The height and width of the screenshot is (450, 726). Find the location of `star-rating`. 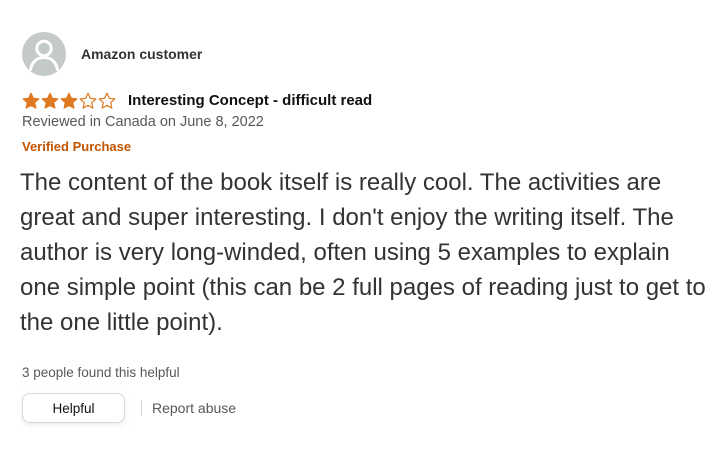

star-rating is located at coordinates (69, 100).